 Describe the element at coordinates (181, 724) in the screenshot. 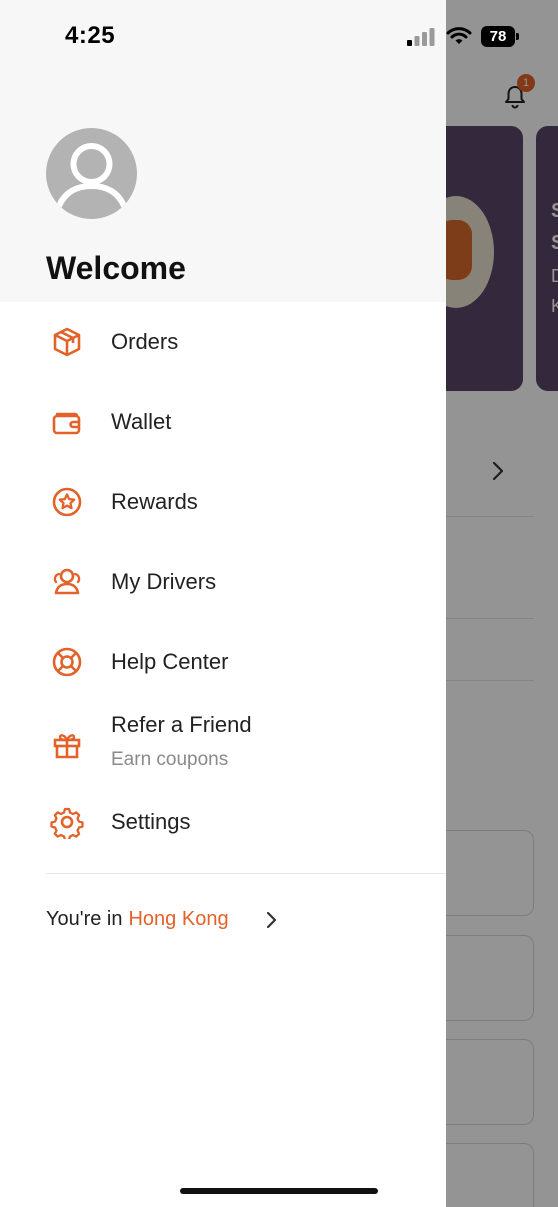

I see `menu-label-refer-a-friend: Refer a Friend` at that location.